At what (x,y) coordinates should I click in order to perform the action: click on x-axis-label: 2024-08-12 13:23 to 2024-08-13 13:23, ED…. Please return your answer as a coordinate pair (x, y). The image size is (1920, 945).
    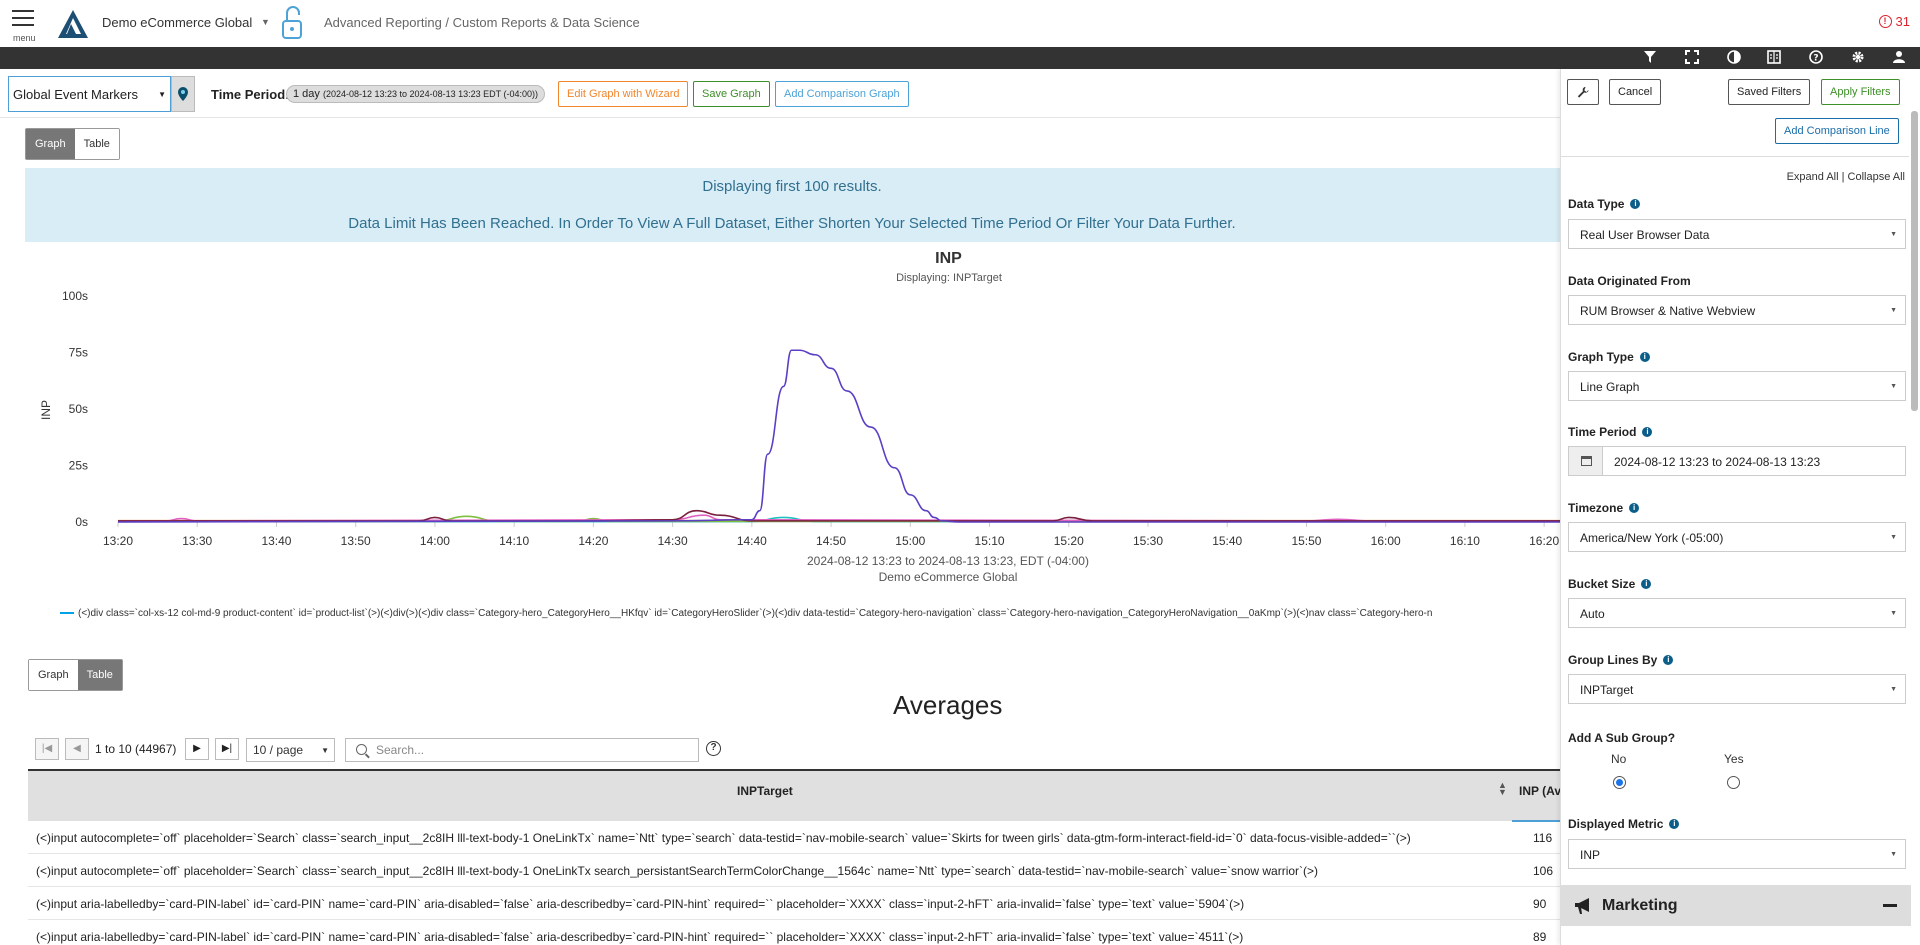
    Looking at the image, I should click on (948, 561).